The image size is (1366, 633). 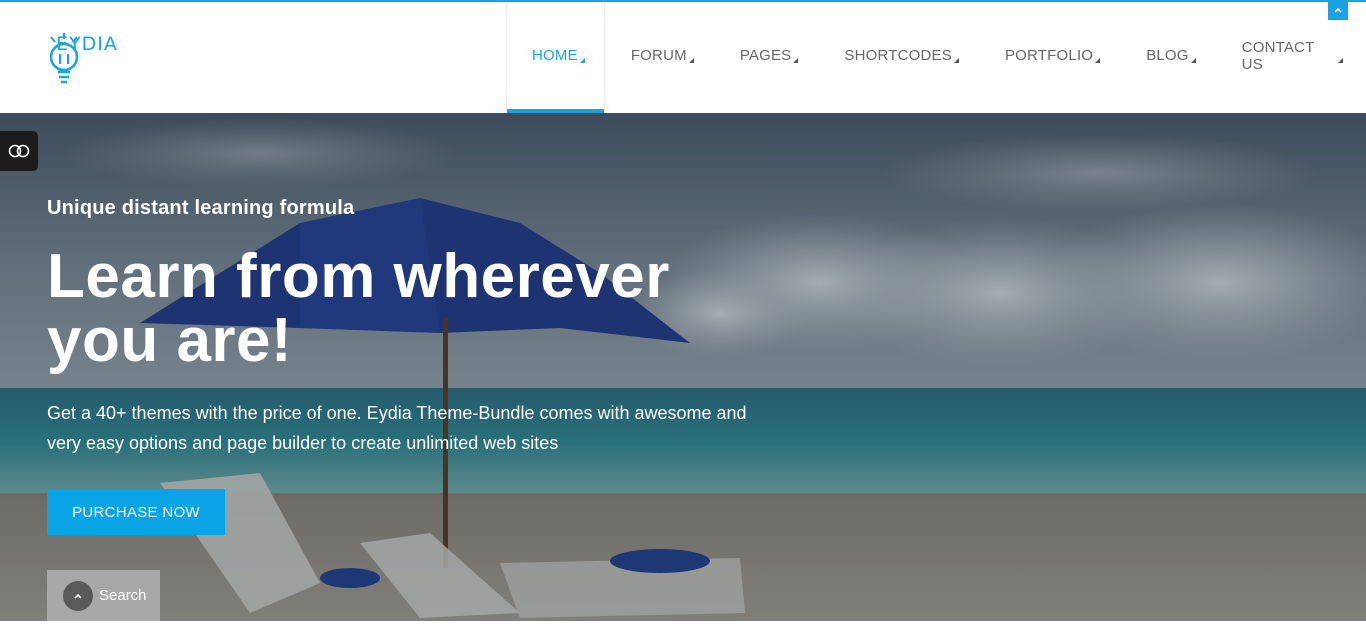 What do you see at coordinates (87, 44) in the screenshot?
I see `brand-name: EYDIA` at bounding box center [87, 44].